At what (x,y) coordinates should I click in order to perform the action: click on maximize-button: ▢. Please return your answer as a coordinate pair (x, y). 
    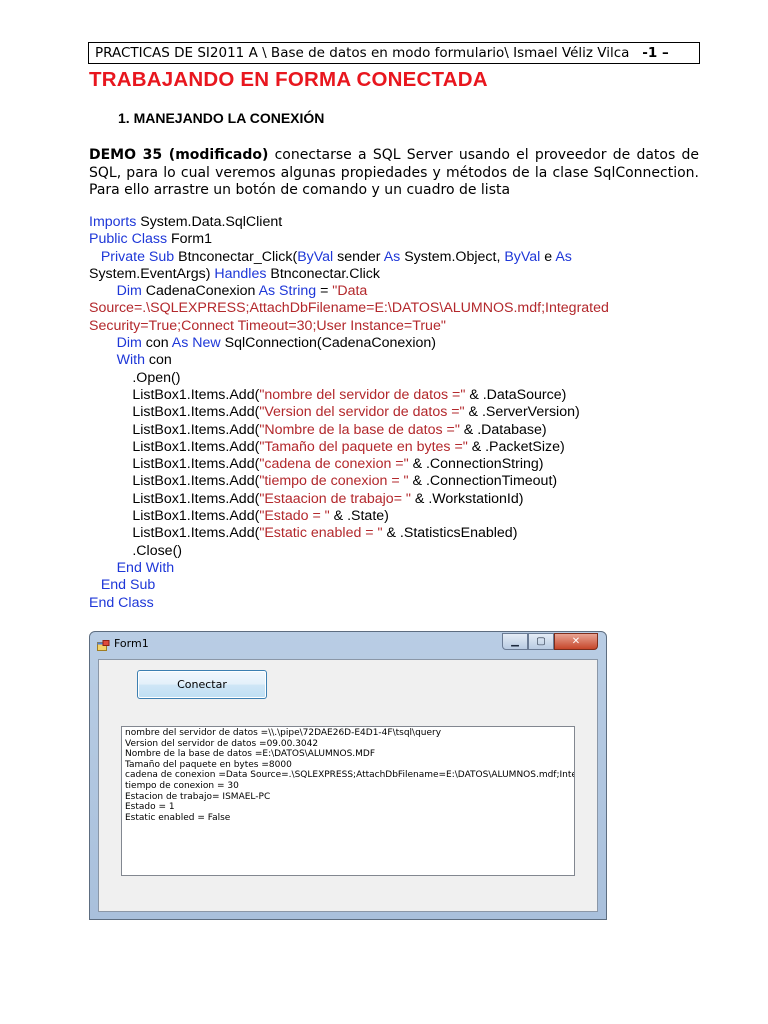
    Looking at the image, I should click on (541, 641).